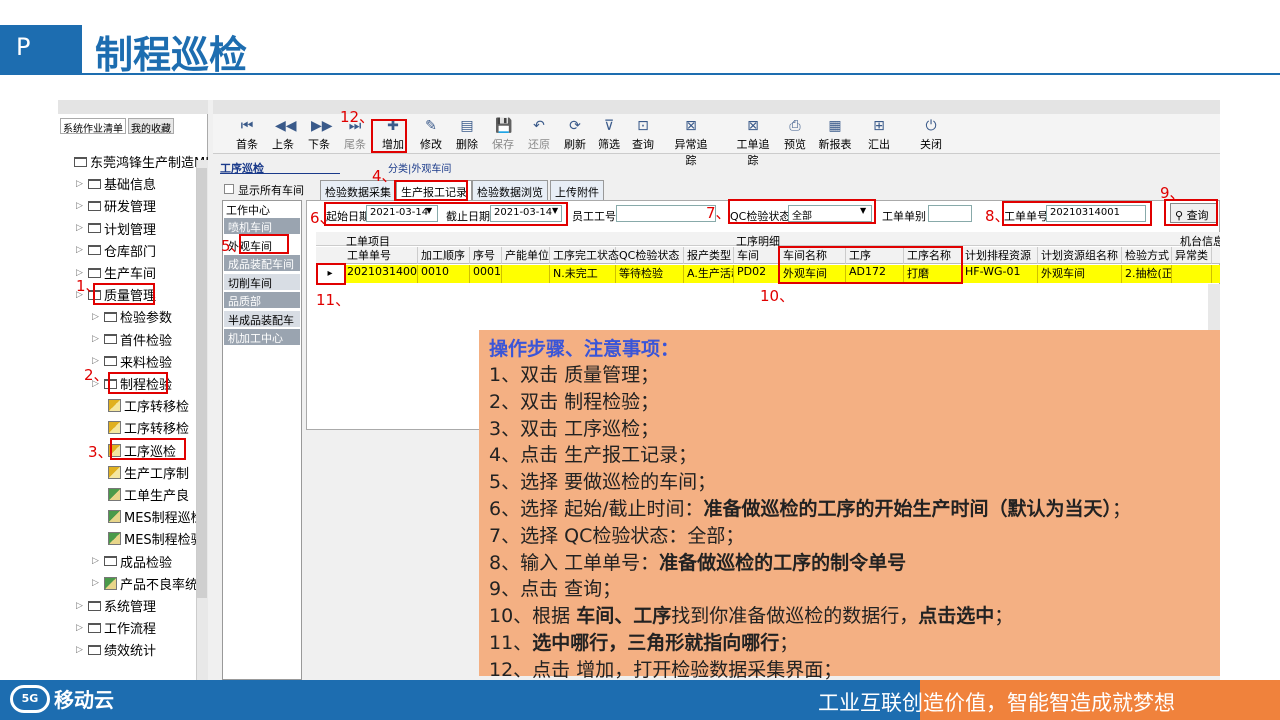 Image resolution: width=1280 pixels, height=720 pixels. What do you see at coordinates (1192, 255) in the screenshot?
I see `column-header: 异常类` at bounding box center [1192, 255].